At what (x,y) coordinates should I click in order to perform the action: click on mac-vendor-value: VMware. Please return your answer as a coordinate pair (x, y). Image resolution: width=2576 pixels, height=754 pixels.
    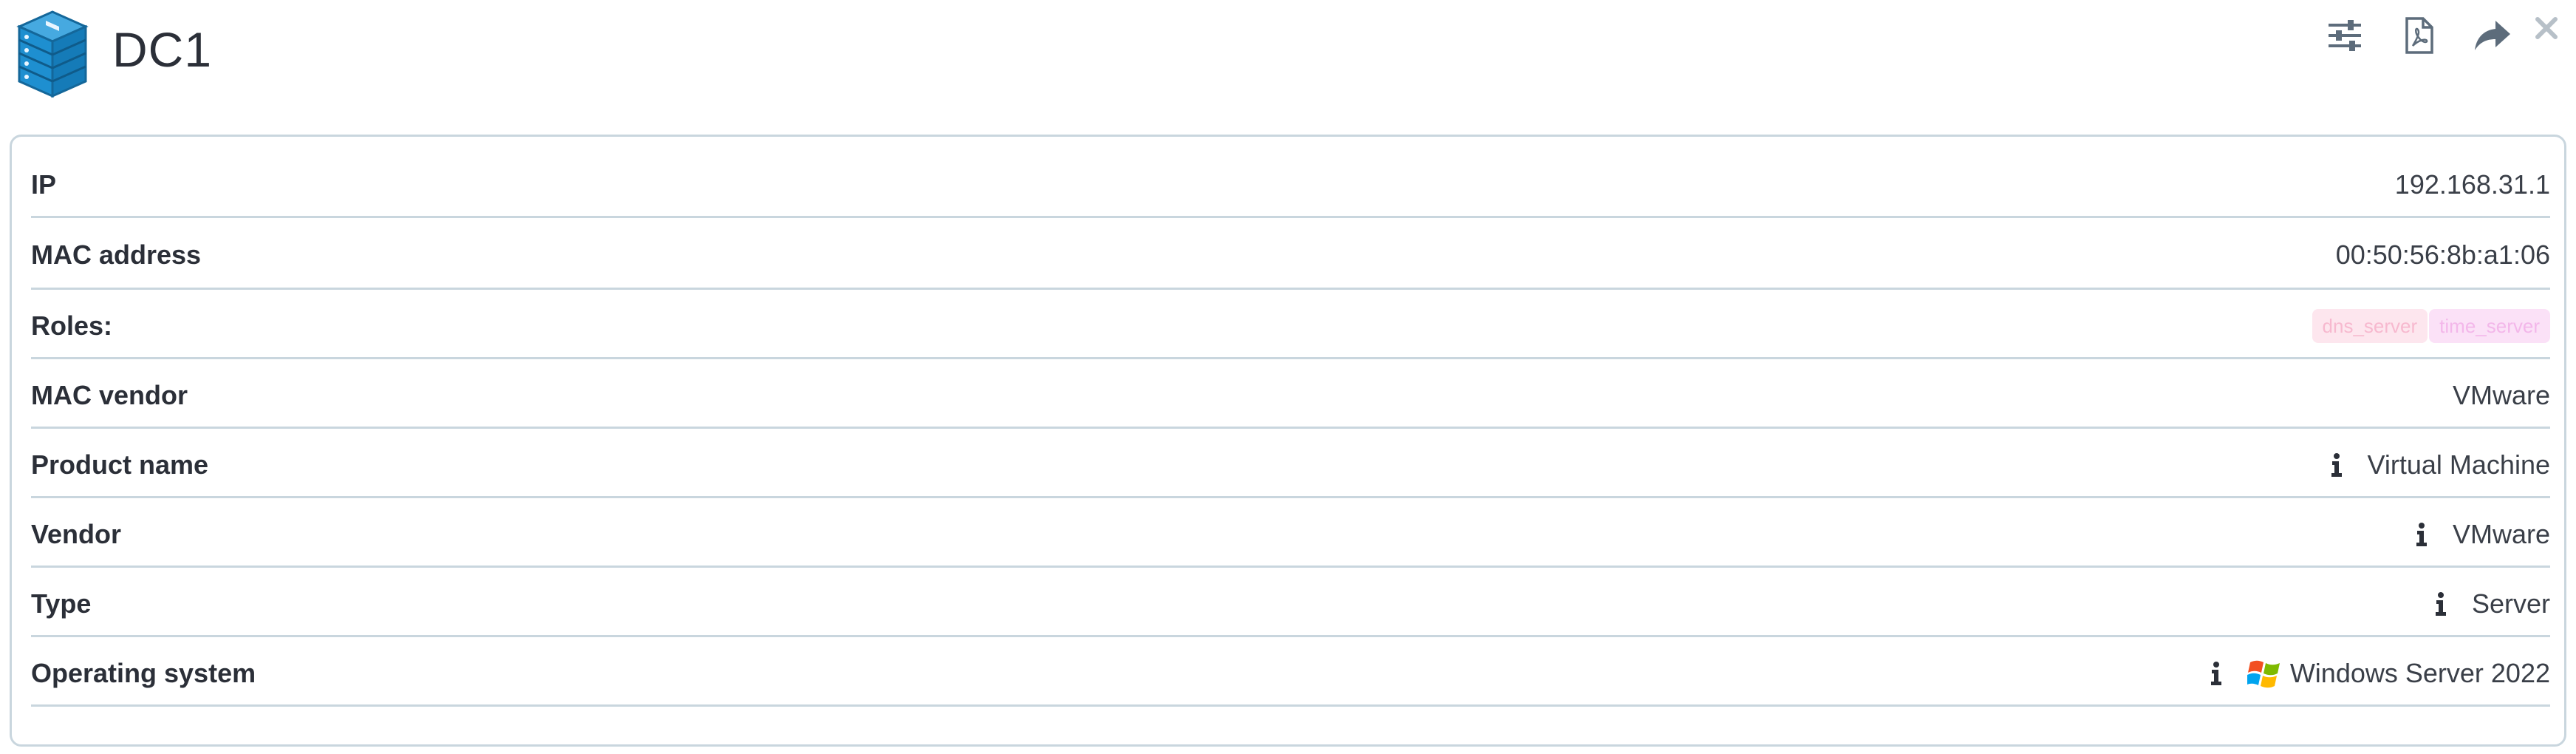
    Looking at the image, I should click on (2501, 394).